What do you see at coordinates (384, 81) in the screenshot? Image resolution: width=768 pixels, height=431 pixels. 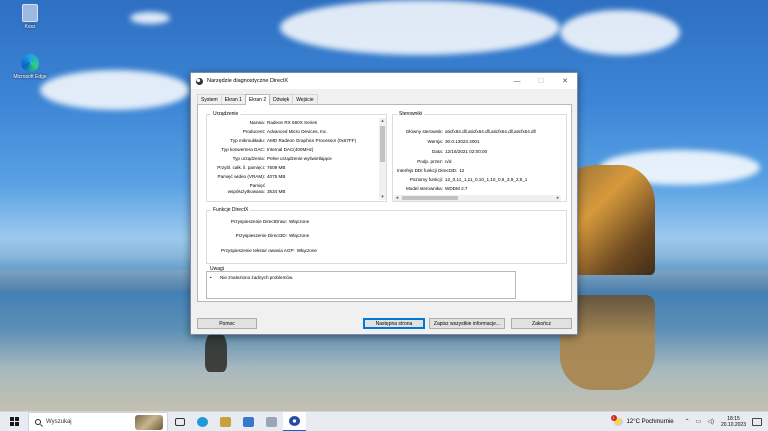 I see `window-titlebar: Narzędzie diagnostyczne DirectX — ☐ ✕` at bounding box center [384, 81].